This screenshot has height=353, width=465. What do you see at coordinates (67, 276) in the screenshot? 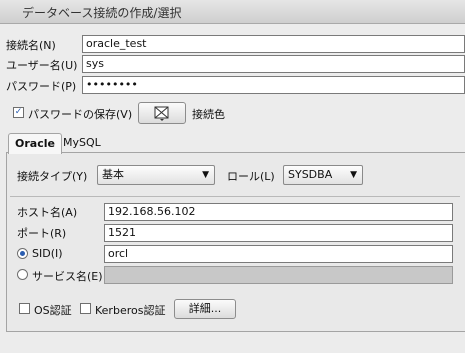
I see `service-name-label: サービス名(E)` at bounding box center [67, 276].